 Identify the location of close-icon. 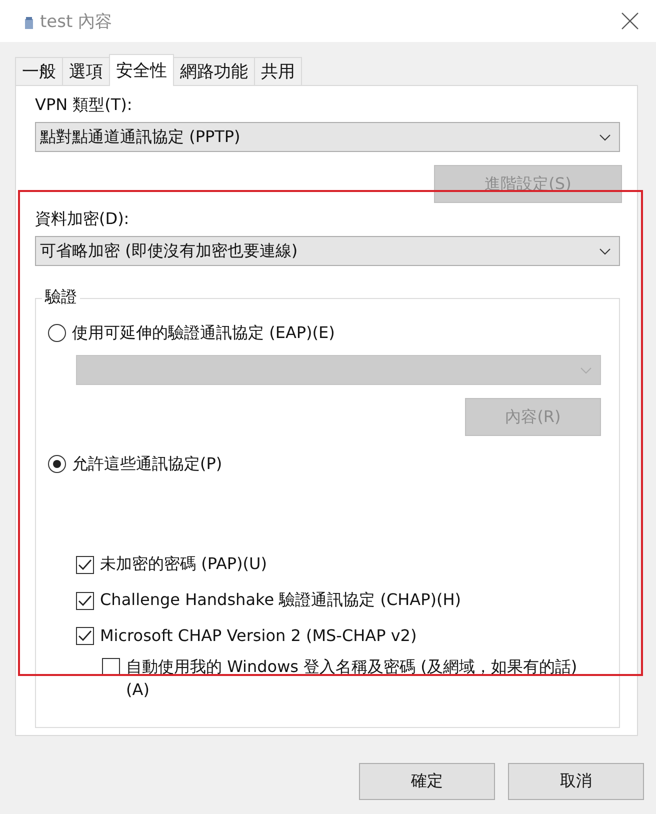
(630, 21).